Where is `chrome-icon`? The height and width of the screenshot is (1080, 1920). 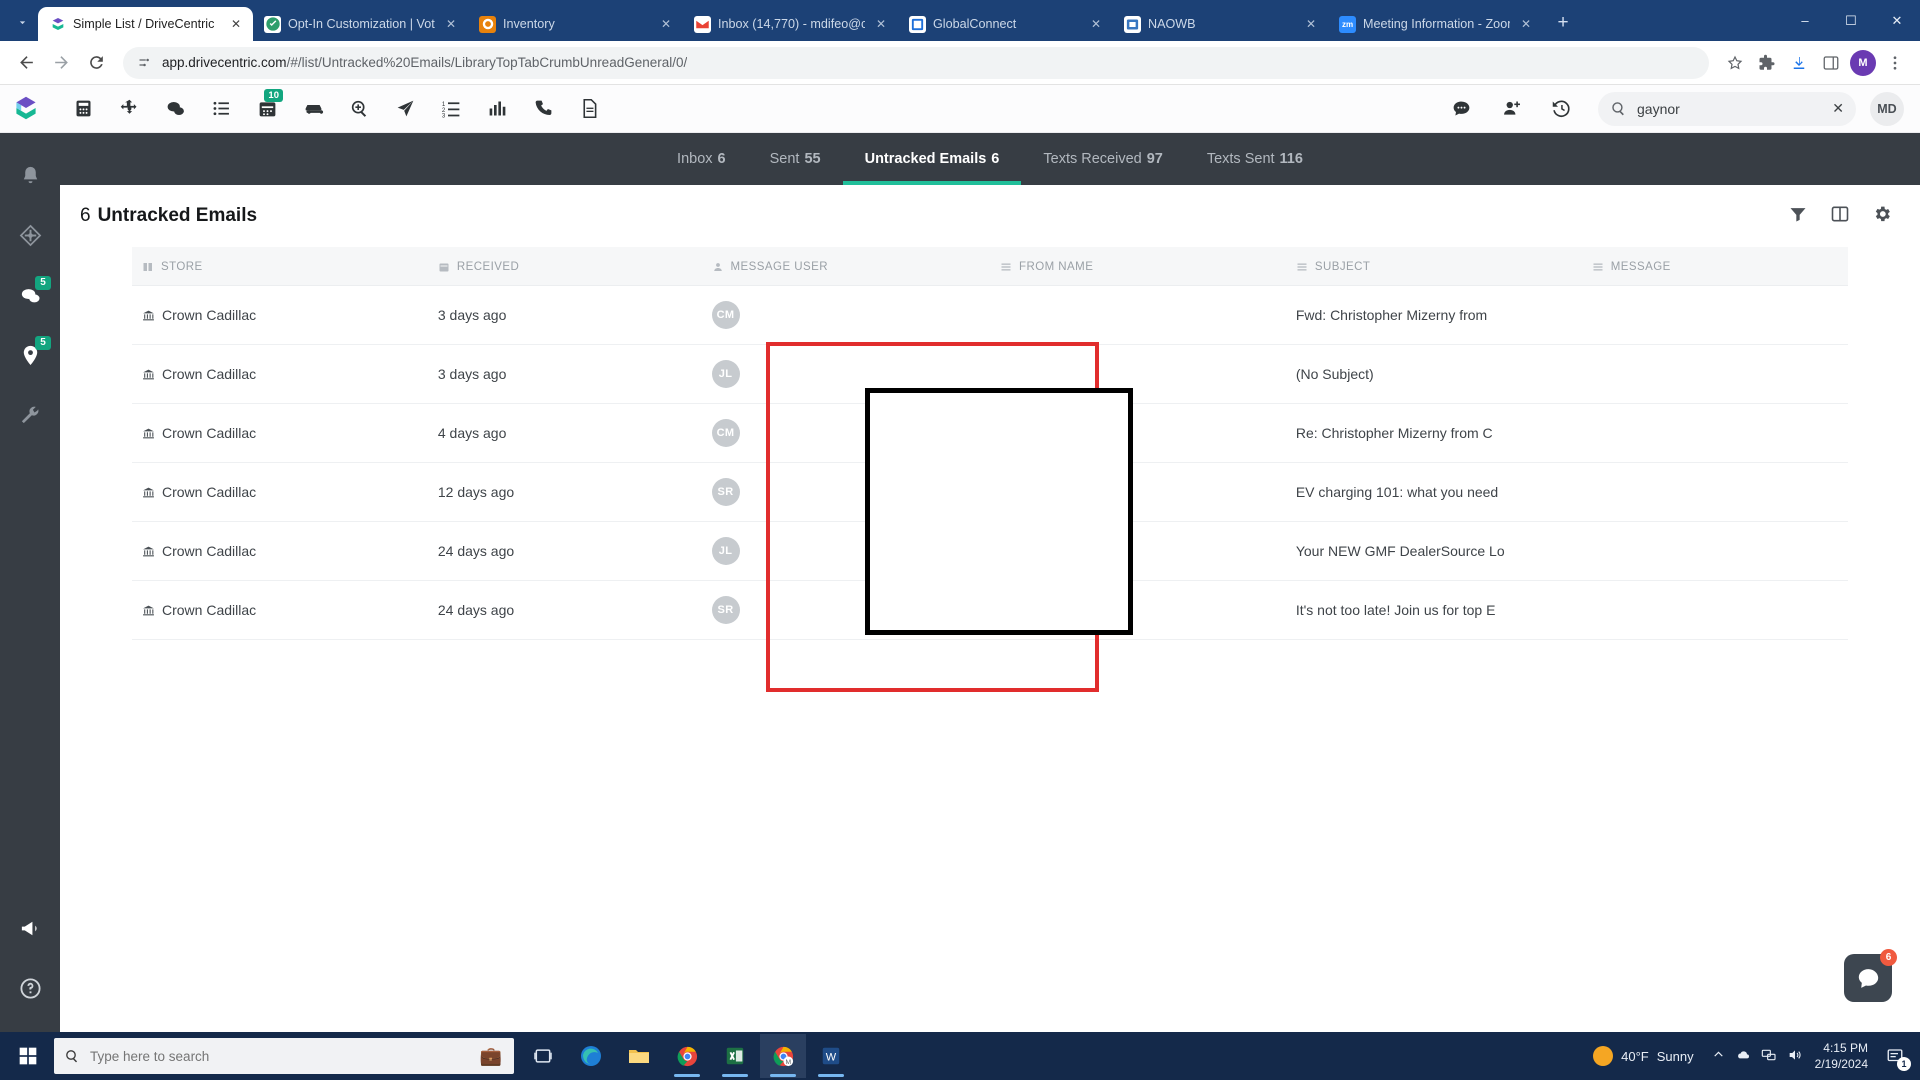
chrome-icon is located at coordinates (687, 1056).